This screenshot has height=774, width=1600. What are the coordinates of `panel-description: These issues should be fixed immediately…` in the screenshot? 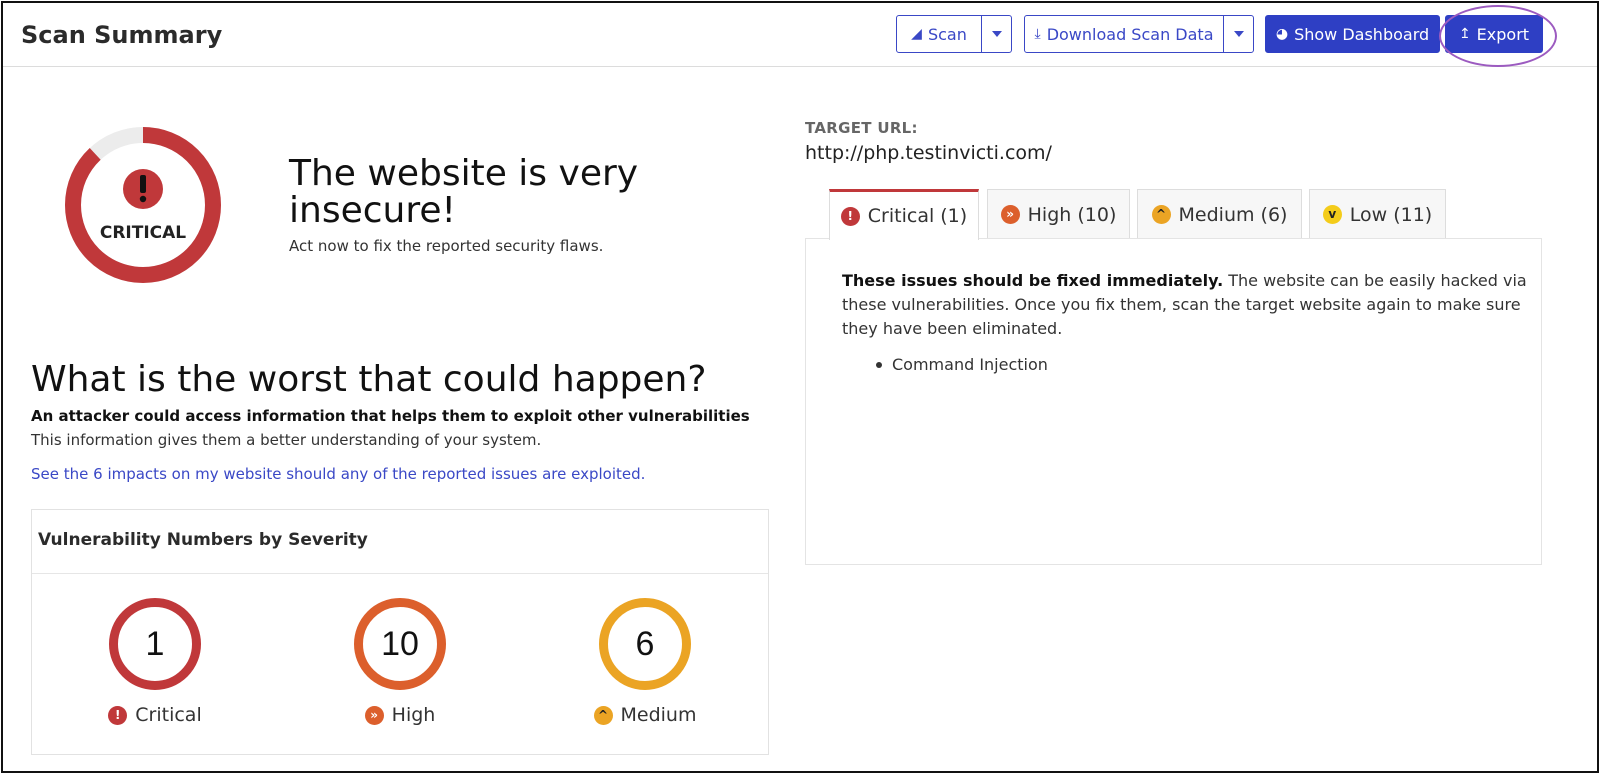 It's located at (1184, 304).